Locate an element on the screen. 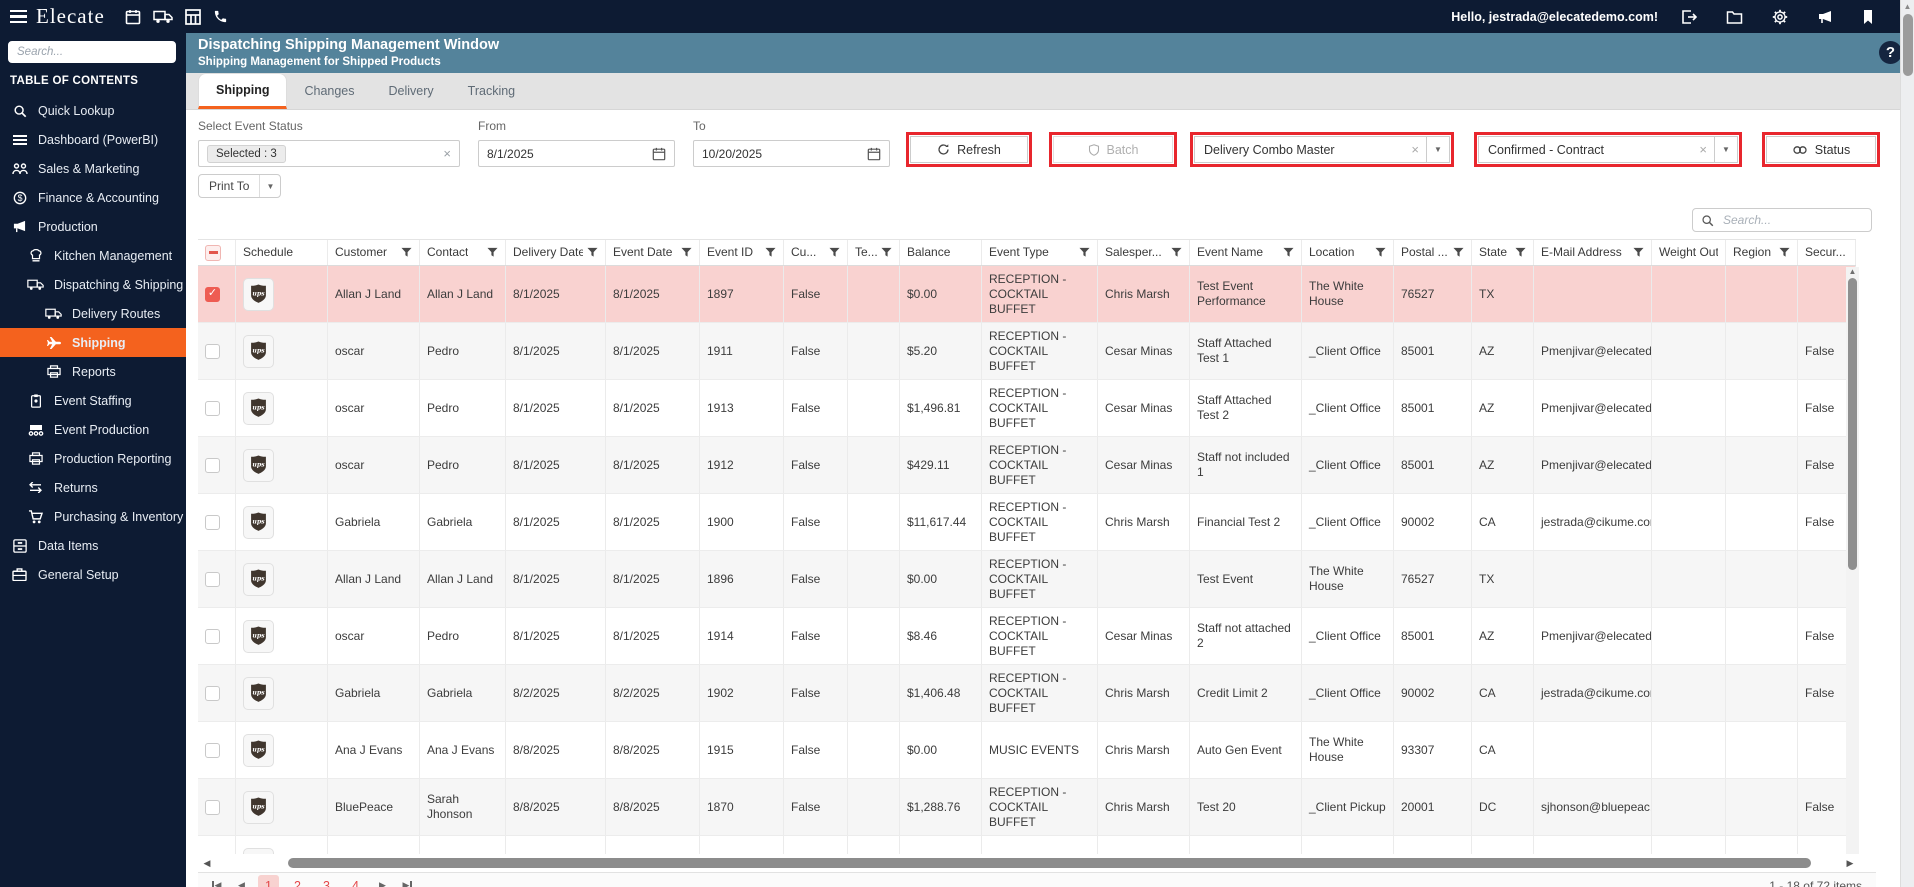  from-date-input: 8/1/2025 is located at coordinates (576, 153).